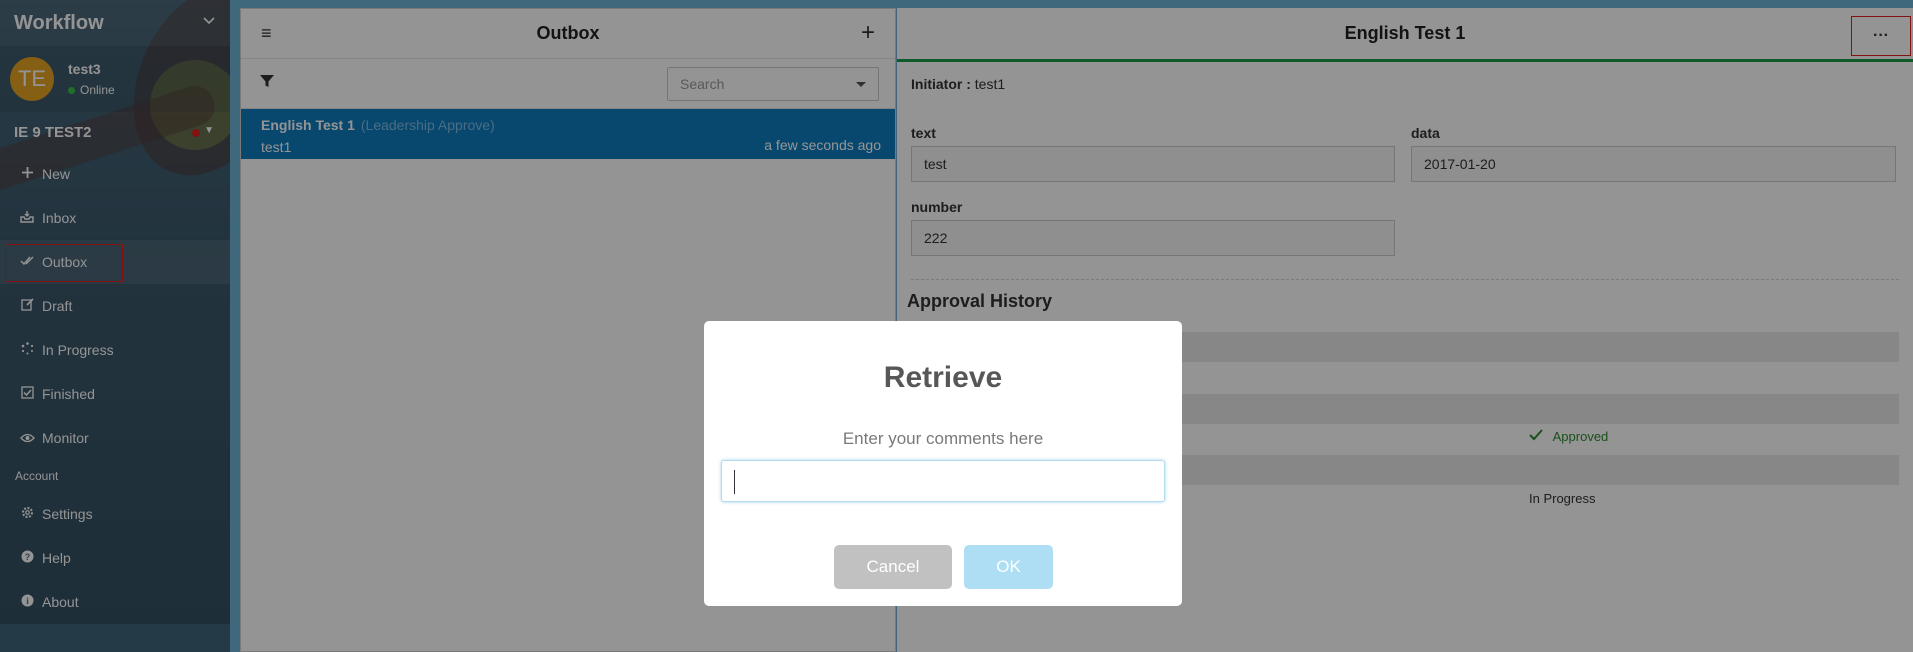 The height and width of the screenshot is (652, 1913). What do you see at coordinates (943, 438) in the screenshot?
I see `dialog-message: Enter your comments here` at bounding box center [943, 438].